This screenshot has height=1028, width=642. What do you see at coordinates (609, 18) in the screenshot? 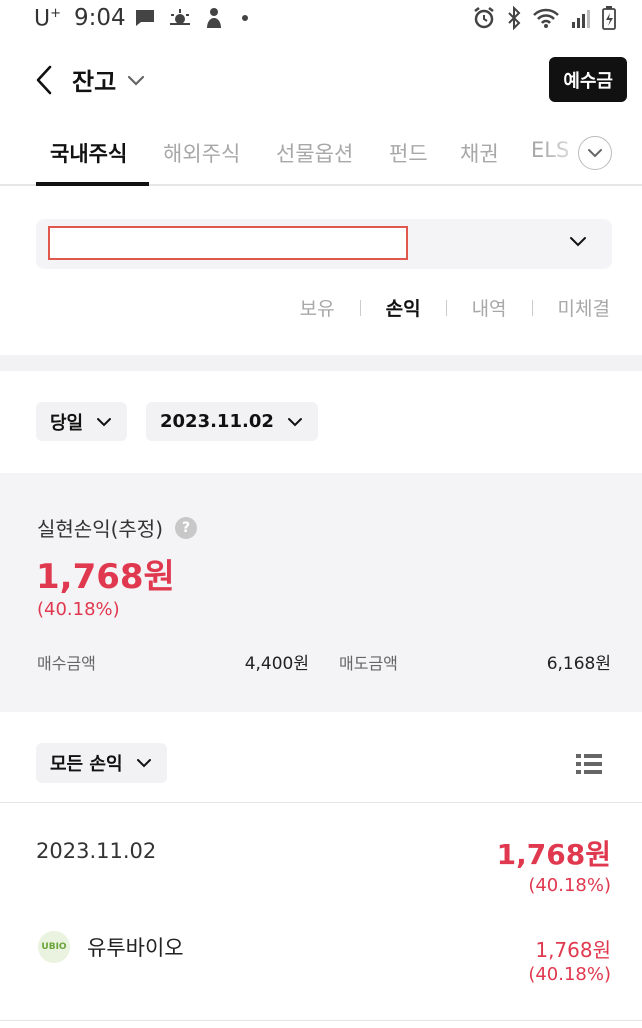
I see `battery-icon` at bounding box center [609, 18].